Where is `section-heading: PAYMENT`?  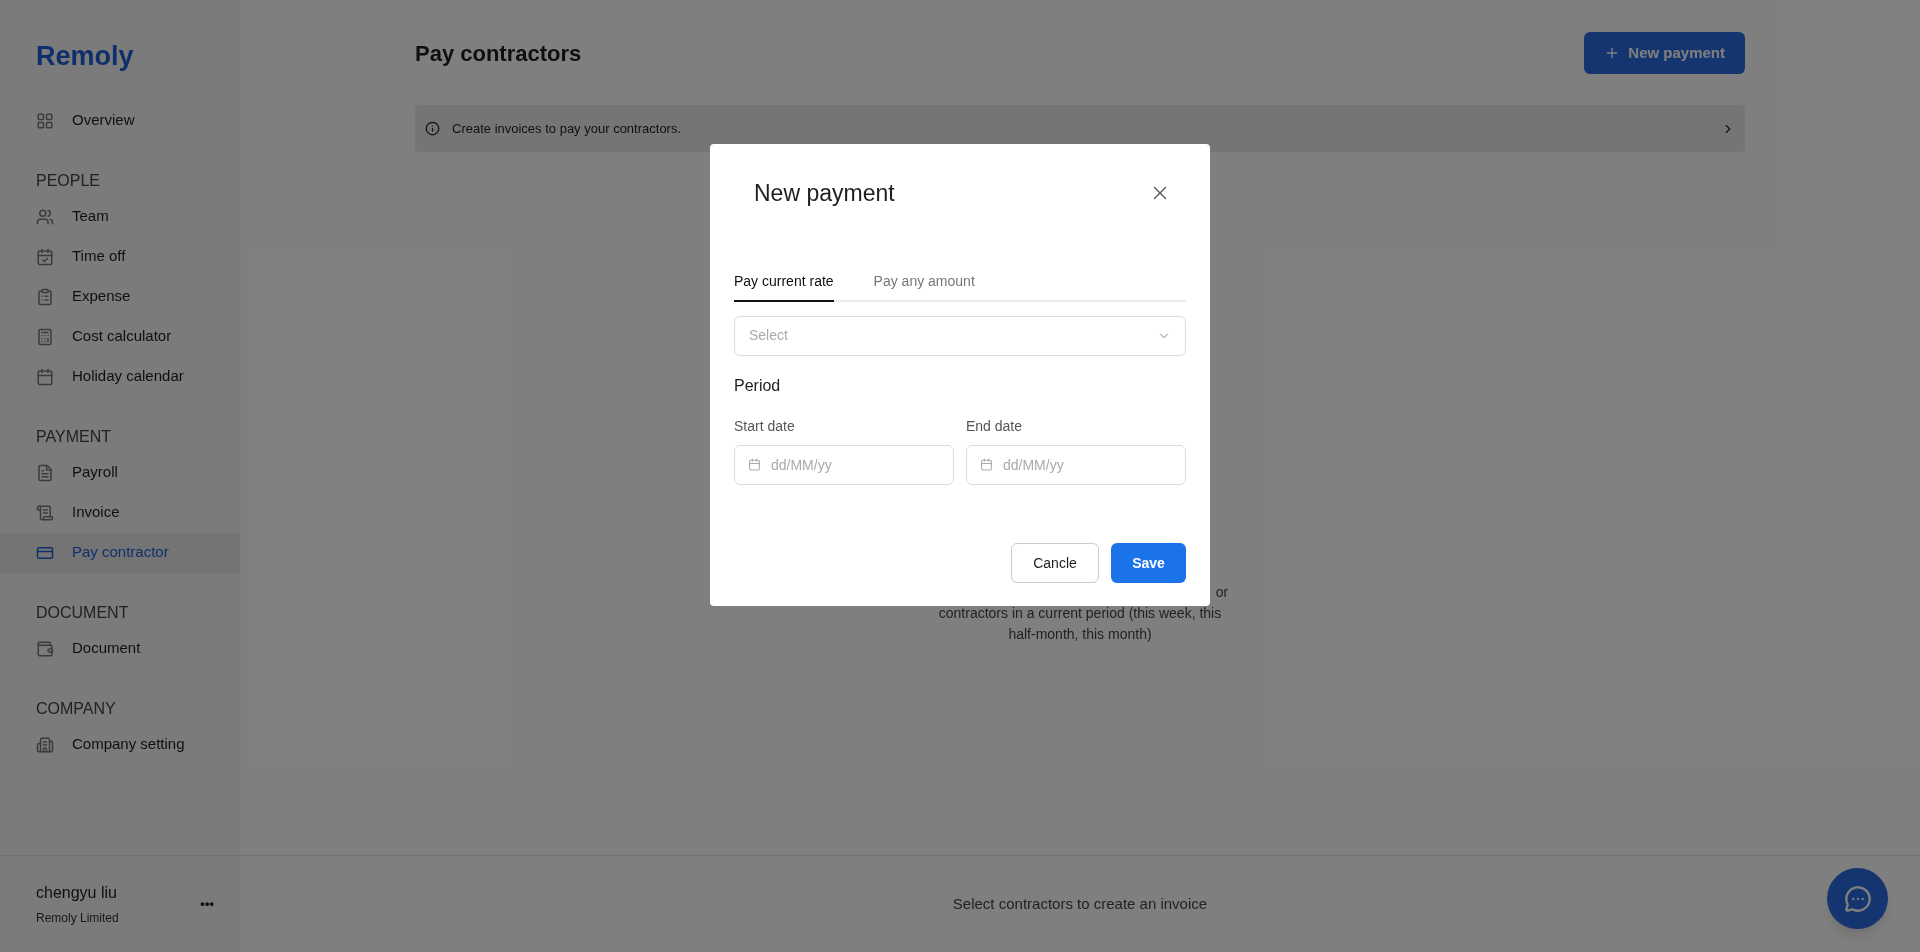
section-heading: PAYMENT is located at coordinates (73, 436).